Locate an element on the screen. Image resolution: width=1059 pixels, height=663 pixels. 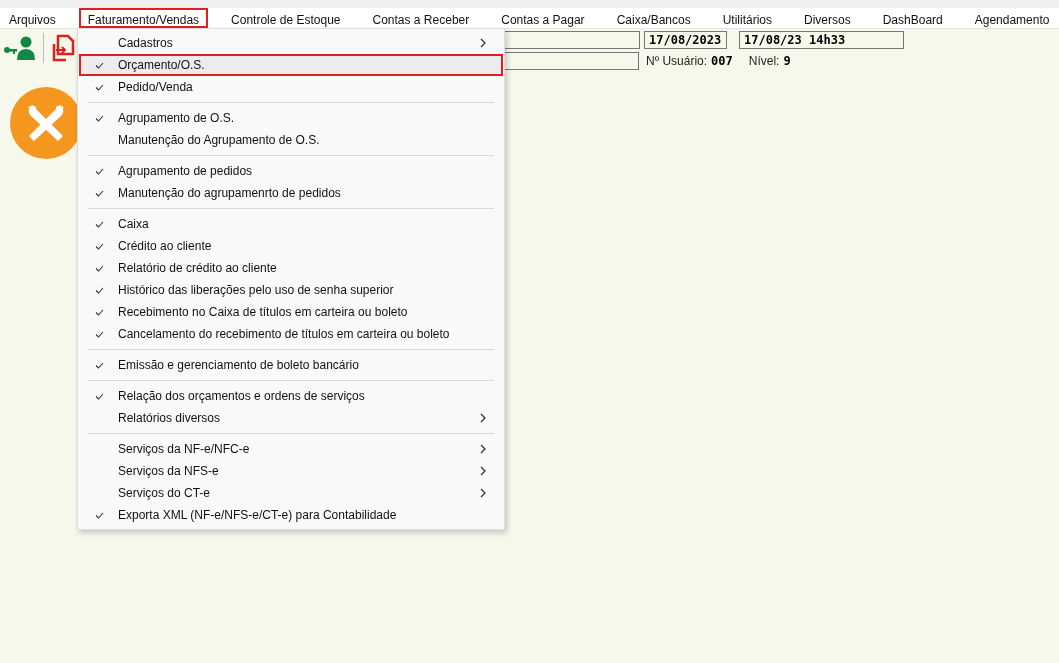
menu-item: Manutenção do agrupamenrto de pedidos is located at coordinates (291, 193).